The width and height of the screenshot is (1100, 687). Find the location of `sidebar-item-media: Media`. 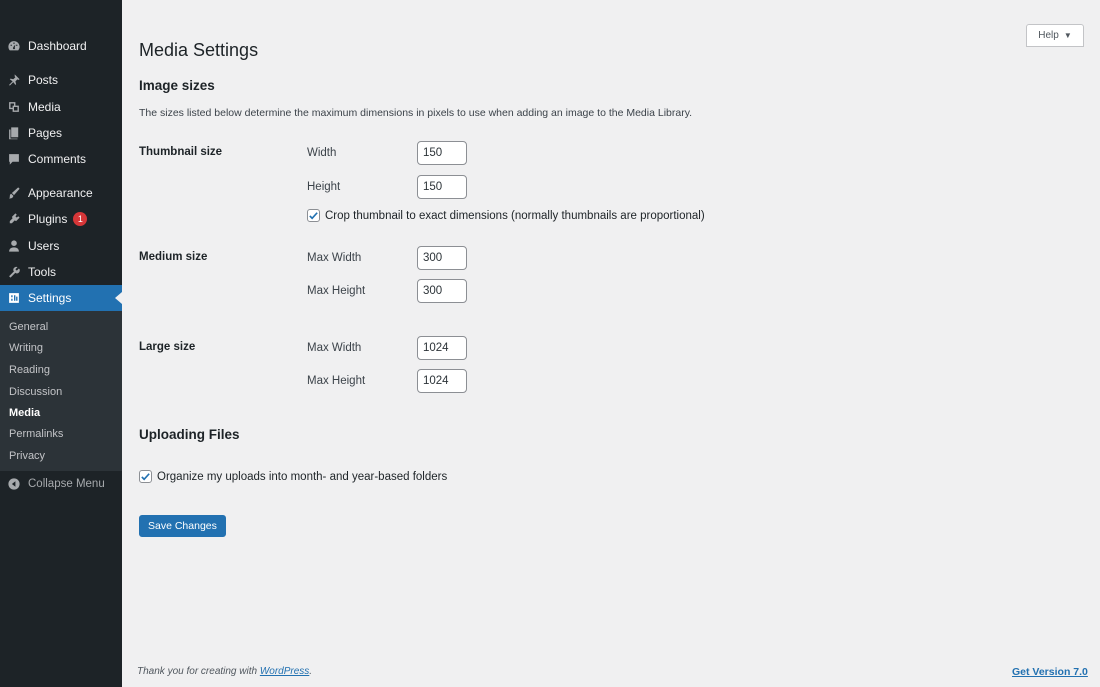

sidebar-item-media: Media is located at coordinates (61, 107).